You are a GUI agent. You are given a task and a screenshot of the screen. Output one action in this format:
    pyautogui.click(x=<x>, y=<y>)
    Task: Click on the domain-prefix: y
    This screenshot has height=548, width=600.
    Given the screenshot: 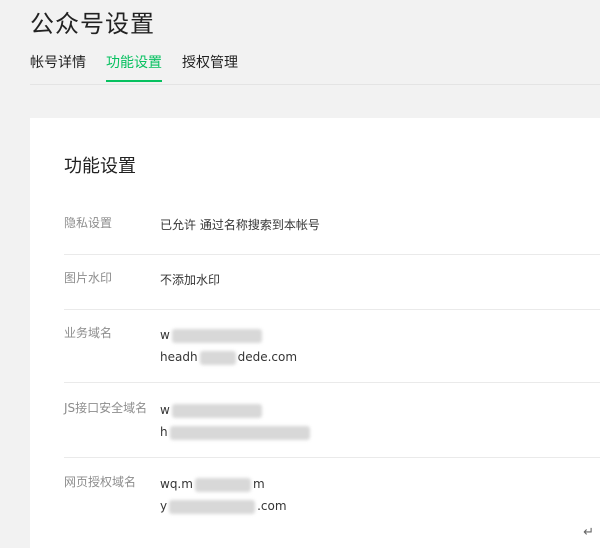 What is the action you would take?
    pyautogui.click(x=164, y=506)
    